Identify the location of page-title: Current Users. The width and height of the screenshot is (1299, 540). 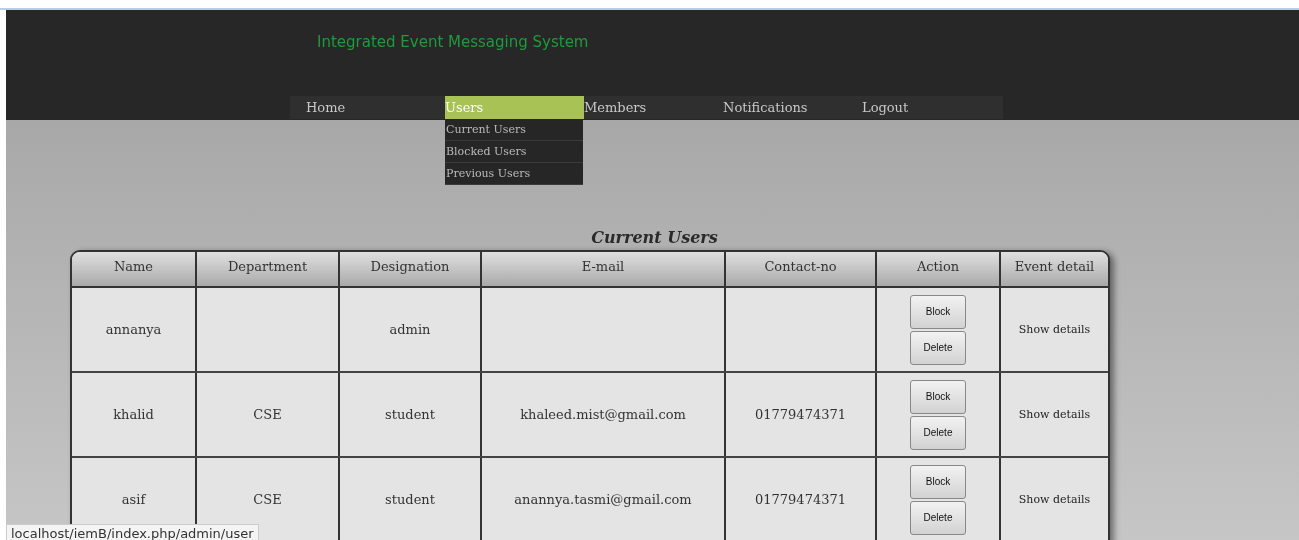
(654, 238).